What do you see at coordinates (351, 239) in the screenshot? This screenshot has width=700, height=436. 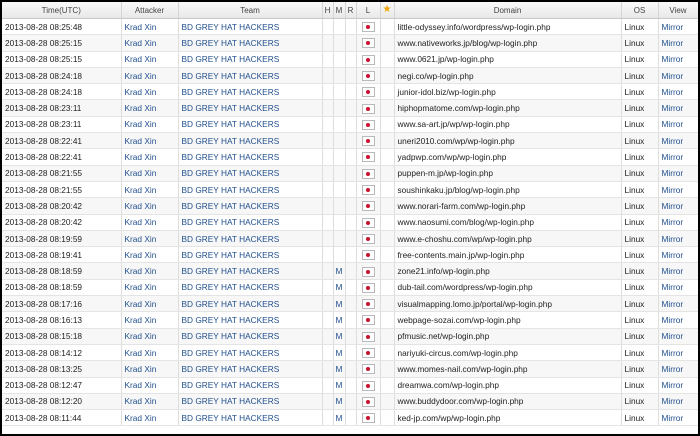 I see `redefacement-marker` at bounding box center [351, 239].